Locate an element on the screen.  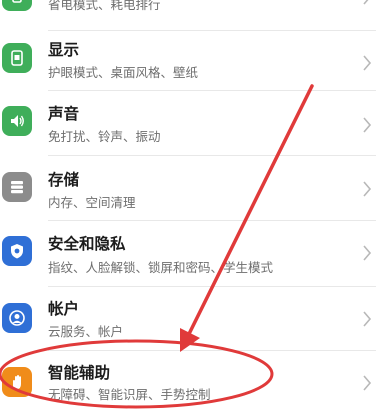
settings-item-title: 安全和隐私 is located at coordinates (87, 244).